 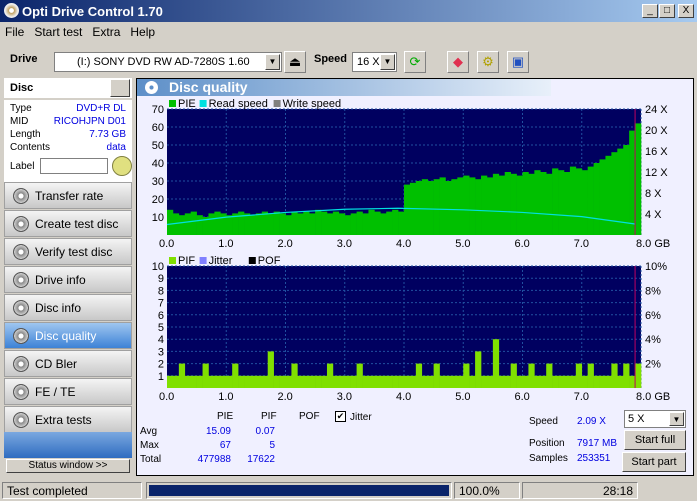 I want to click on sidebar-item-fe-te: FE / TE, so click(x=68, y=391).